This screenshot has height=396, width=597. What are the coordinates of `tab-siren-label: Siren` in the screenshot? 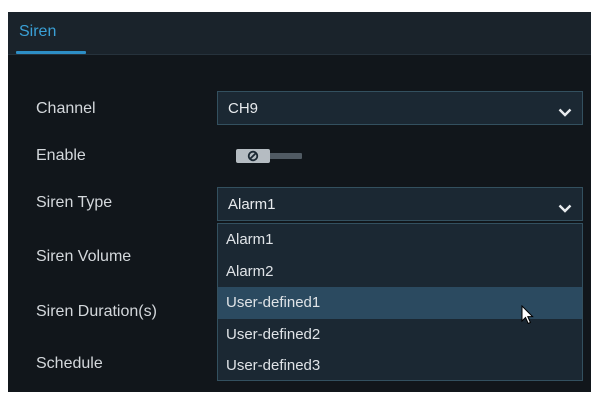 It's located at (38, 31).